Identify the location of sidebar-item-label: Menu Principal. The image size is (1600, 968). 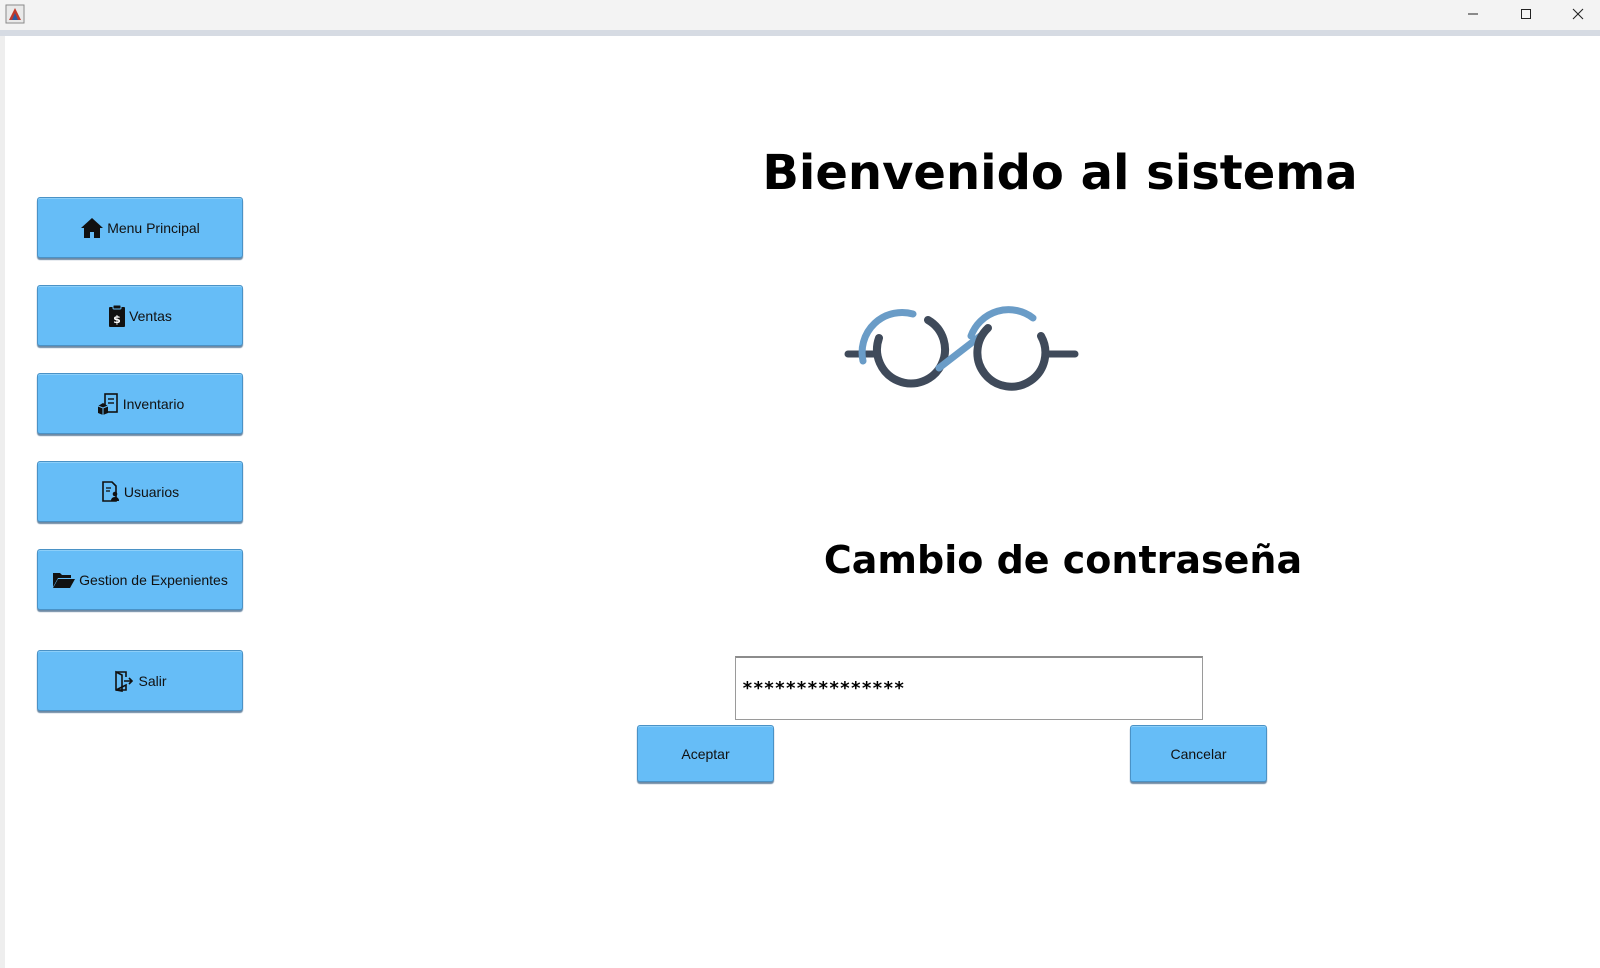
(153, 227).